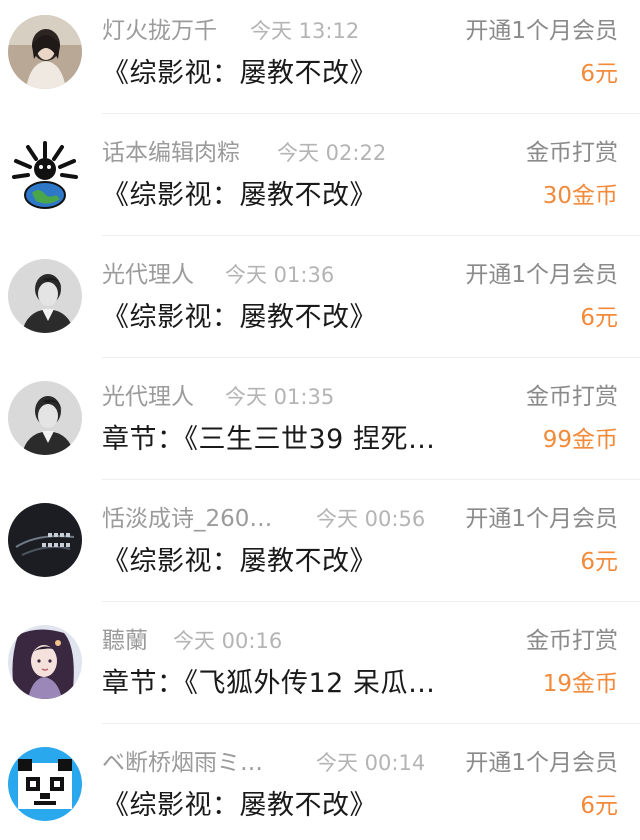  I want to click on amount: 30金币, so click(580, 196).